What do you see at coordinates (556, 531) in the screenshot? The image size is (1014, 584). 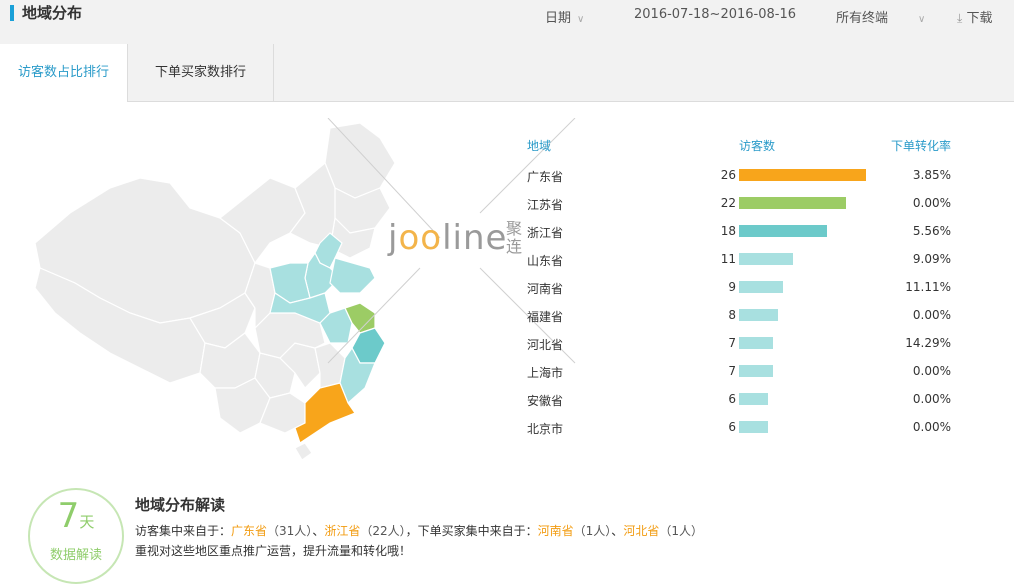 I see `insight-region: 河南省` at bounding box center [556, 531].